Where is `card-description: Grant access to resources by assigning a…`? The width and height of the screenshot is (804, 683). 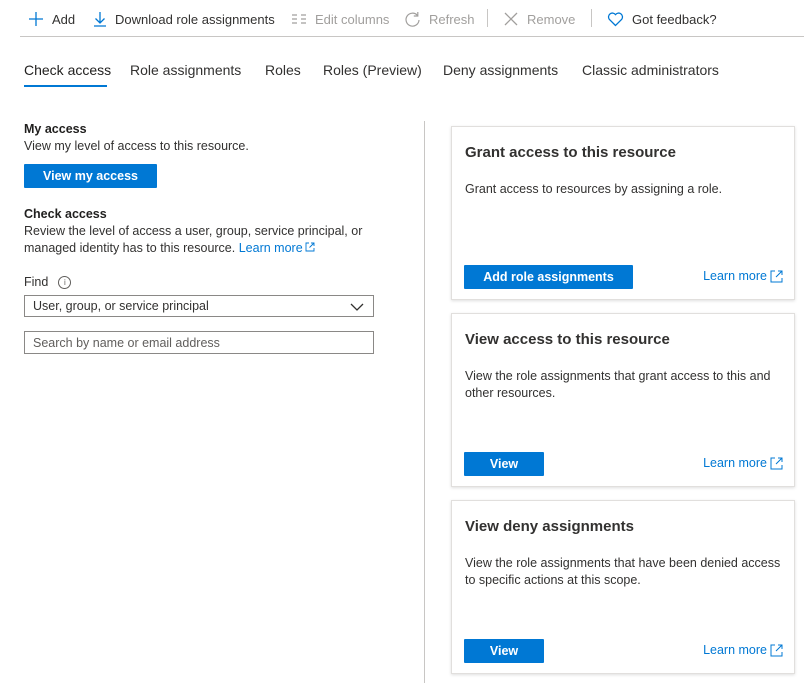
card-description: Grant access to resources by assigning a… is located at coordinates (594, 189).